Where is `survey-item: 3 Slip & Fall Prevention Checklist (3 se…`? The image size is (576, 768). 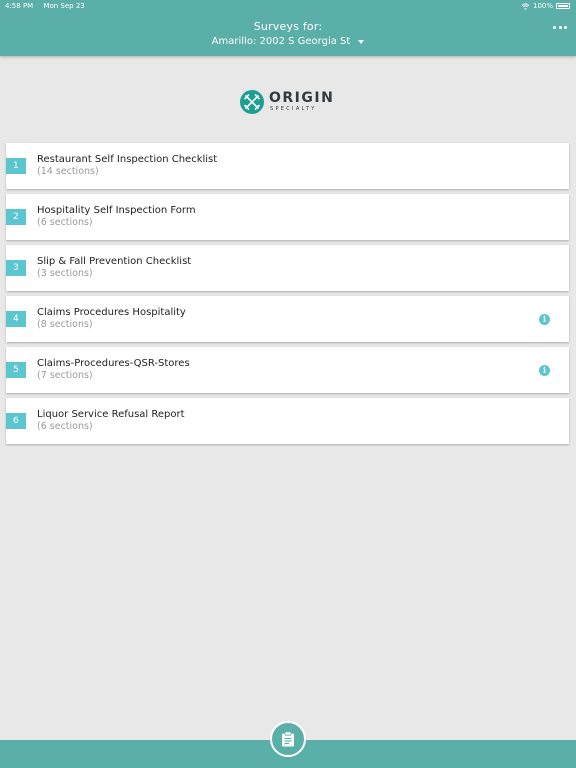 survey-item: 3 Slip & Fall Prevention Checklist (3 se… is located at coordinates (287, 268).